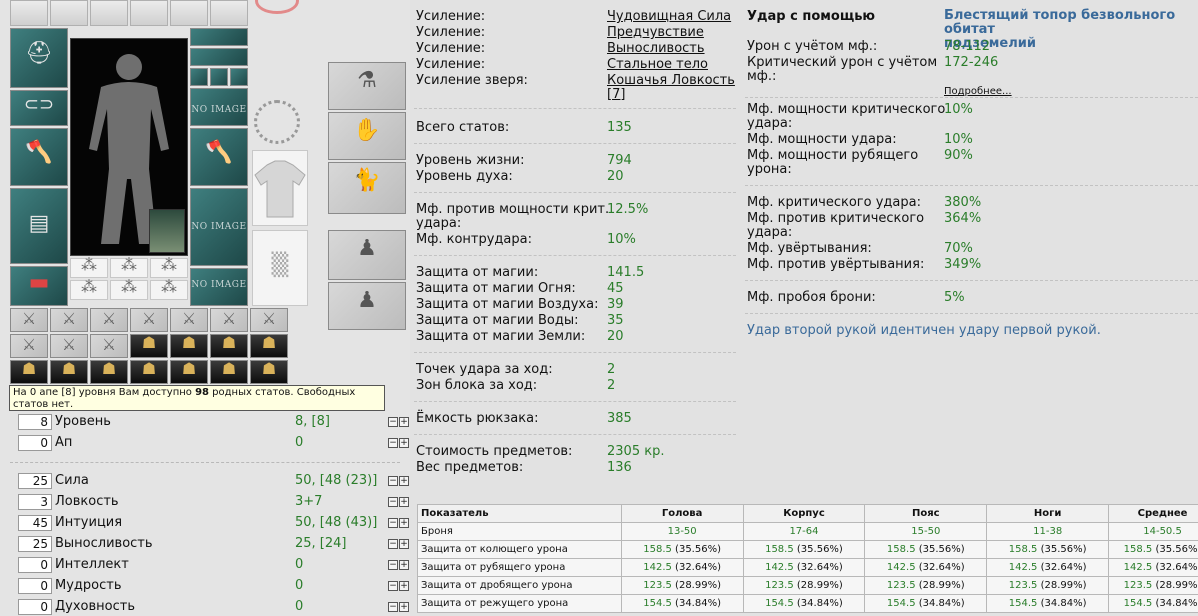 The image size is (1198, 616). What do you see at coordinates (616, 94) in the screenshot?
I see `beast-buff-level: [7]` at bounding box center [616, 94].